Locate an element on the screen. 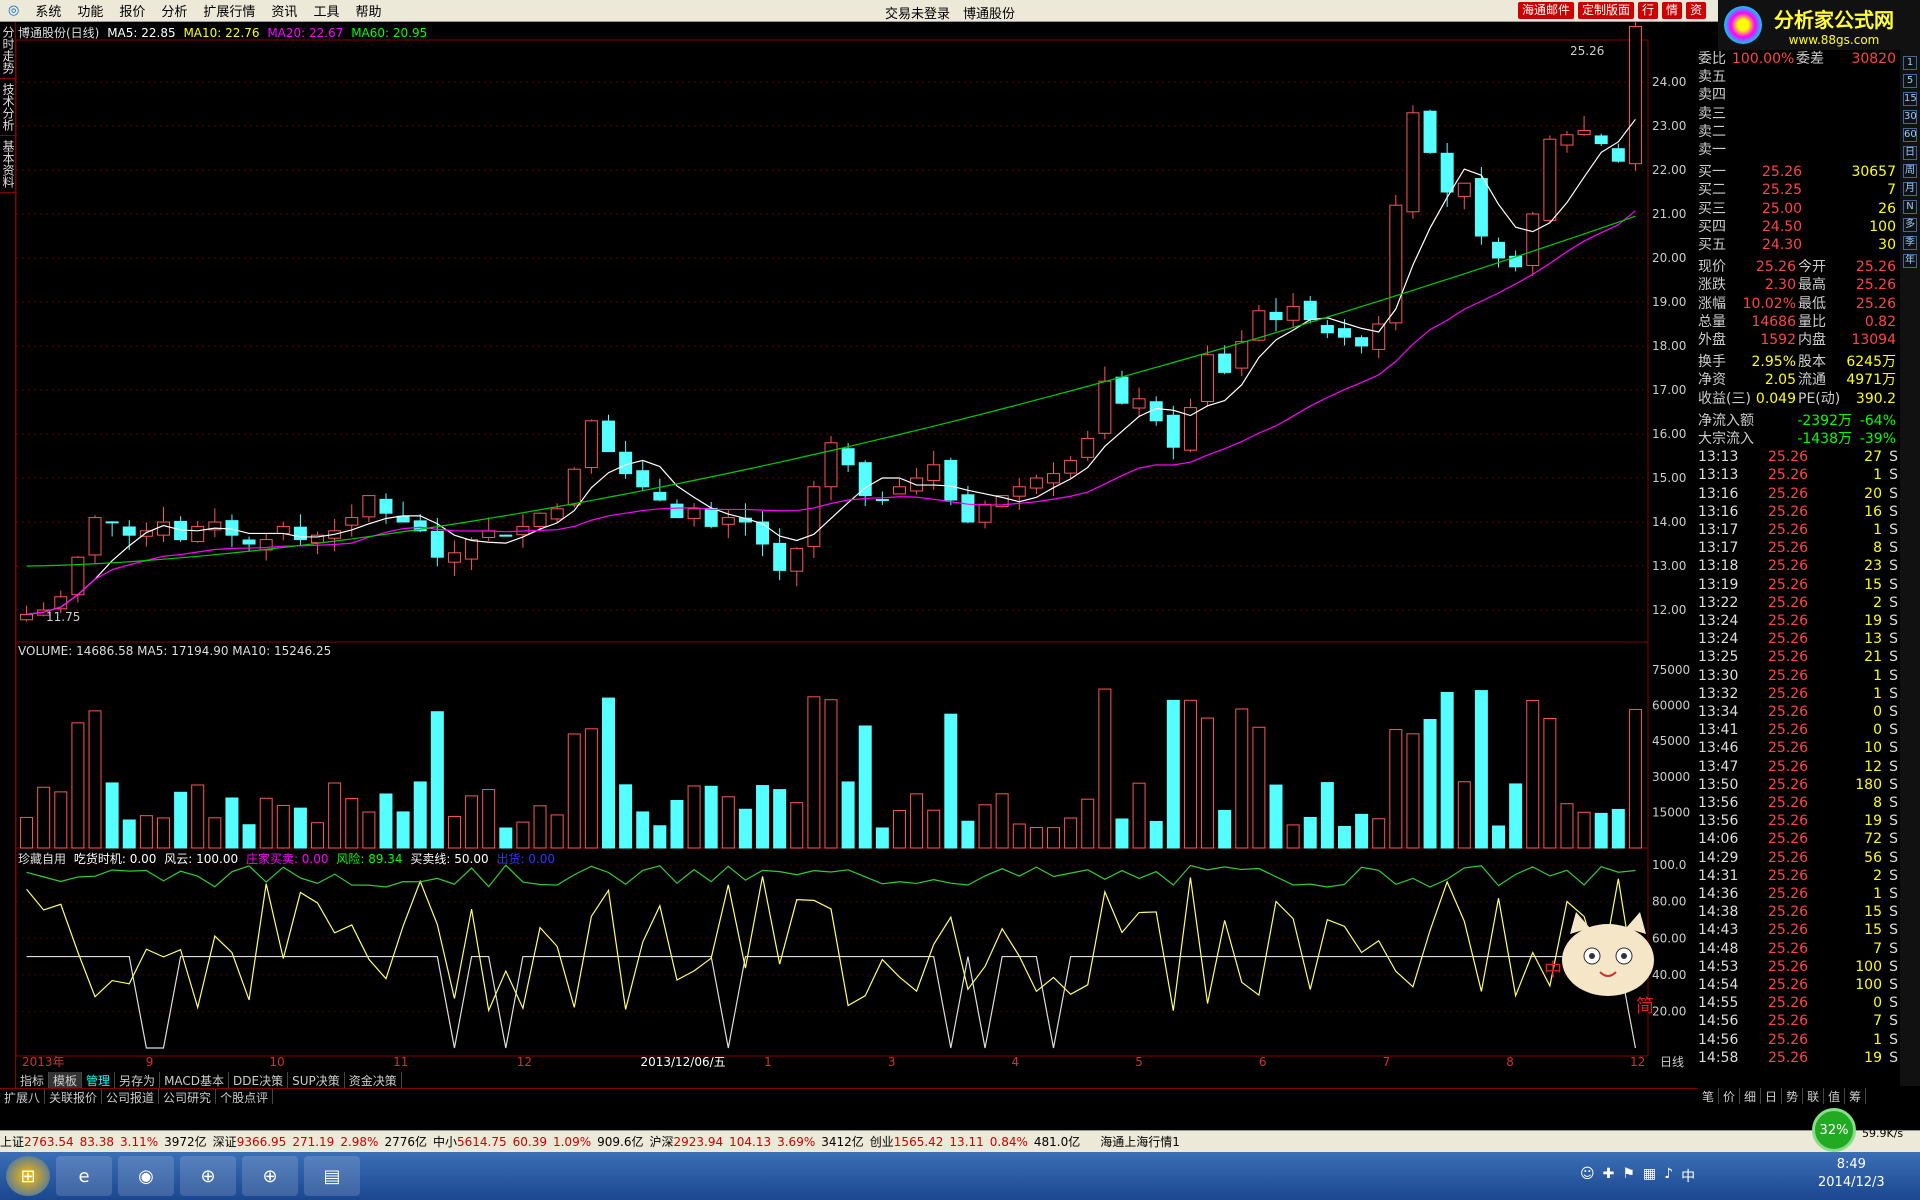 This screenshot has width=1920, height=1200. market-button-1: 行 is located at coordinates (1648, 10).